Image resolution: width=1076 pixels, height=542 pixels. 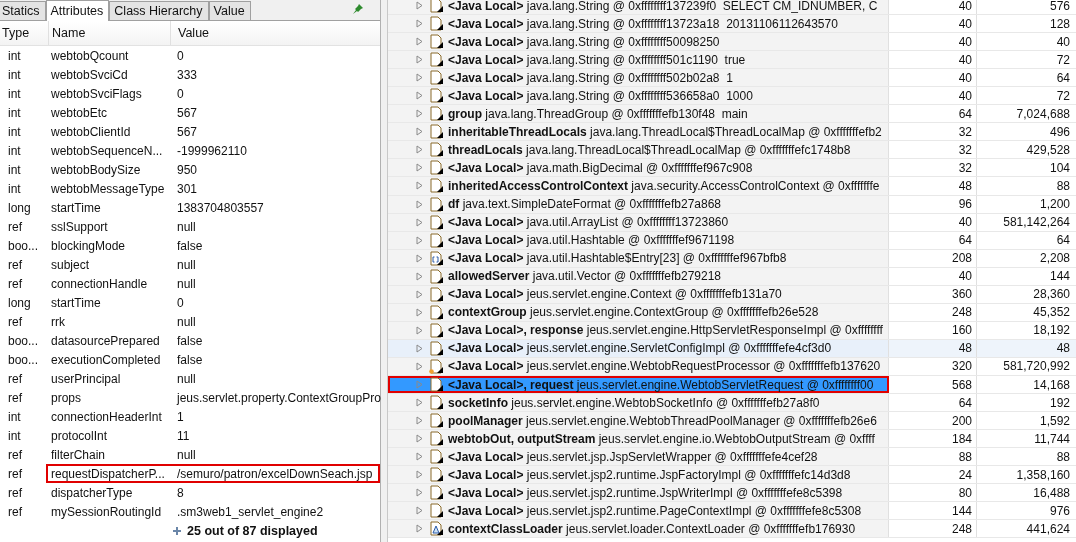 I want to click on retained-heap-cell-text: 441,624, so click(x=1048, y=529).